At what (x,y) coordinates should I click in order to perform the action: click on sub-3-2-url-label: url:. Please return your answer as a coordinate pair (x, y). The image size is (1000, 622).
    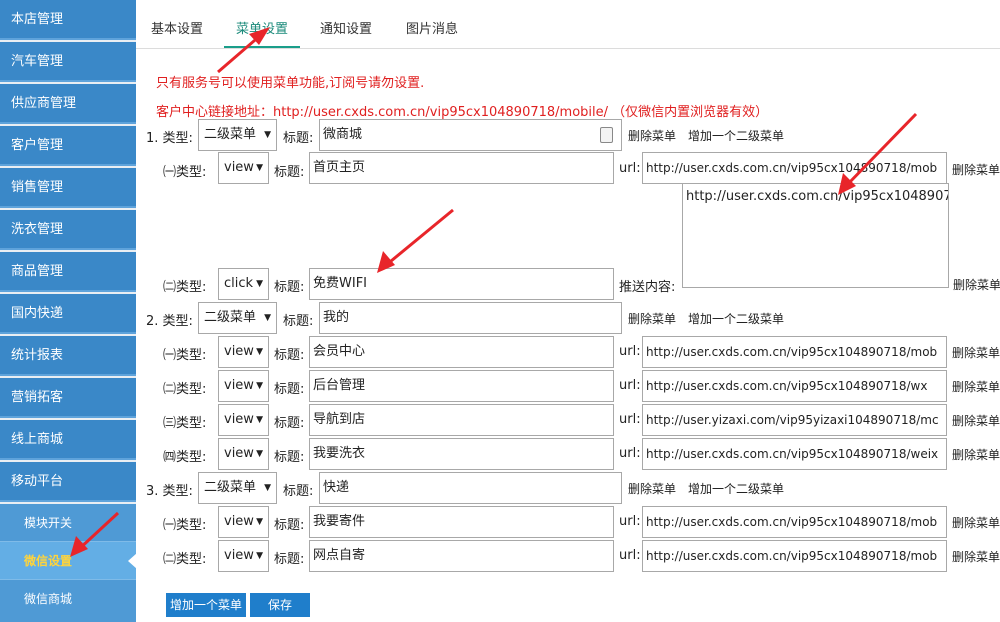
    Looking at the image, I should click on (630, 555).